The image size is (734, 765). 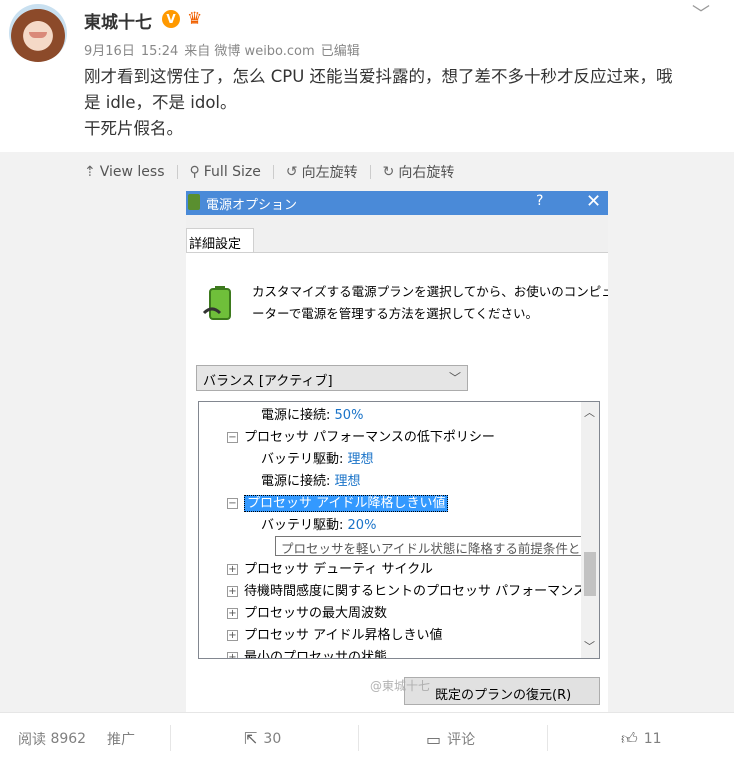 What do you see at coordinates (171, 19) in the screenshot?
I see `verified-badge-icon: V` at bounding box center [171, 19].